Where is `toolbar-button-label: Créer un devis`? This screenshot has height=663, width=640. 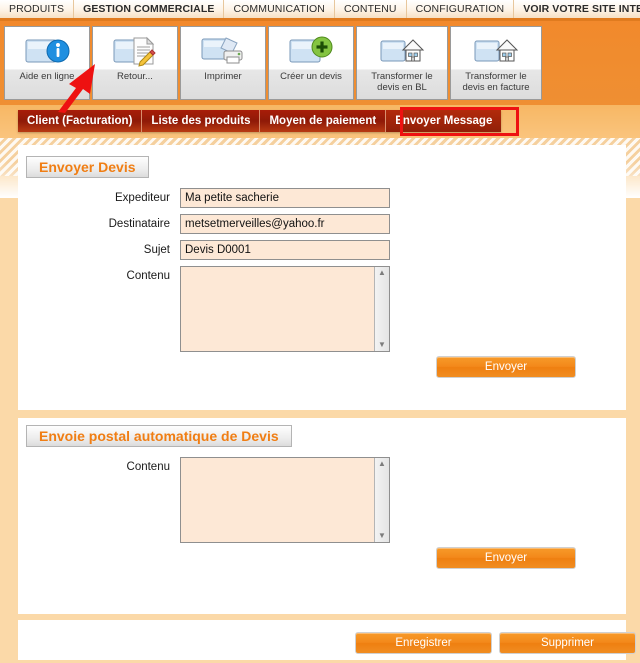
toolbar-button-label: Créer un devis is located at coordinates (311, 76).